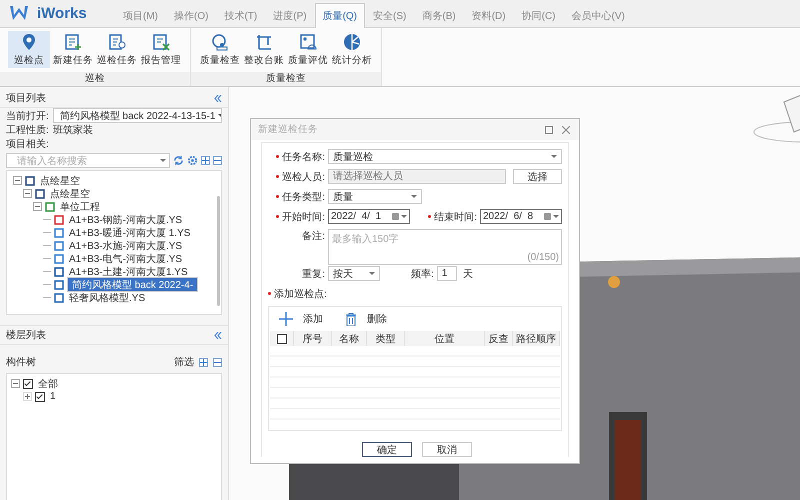 This screenshot has width=800, height=500. Describe the element at coordinates (220, 41) in the screenshot. I see `inspection-icon` at that location.